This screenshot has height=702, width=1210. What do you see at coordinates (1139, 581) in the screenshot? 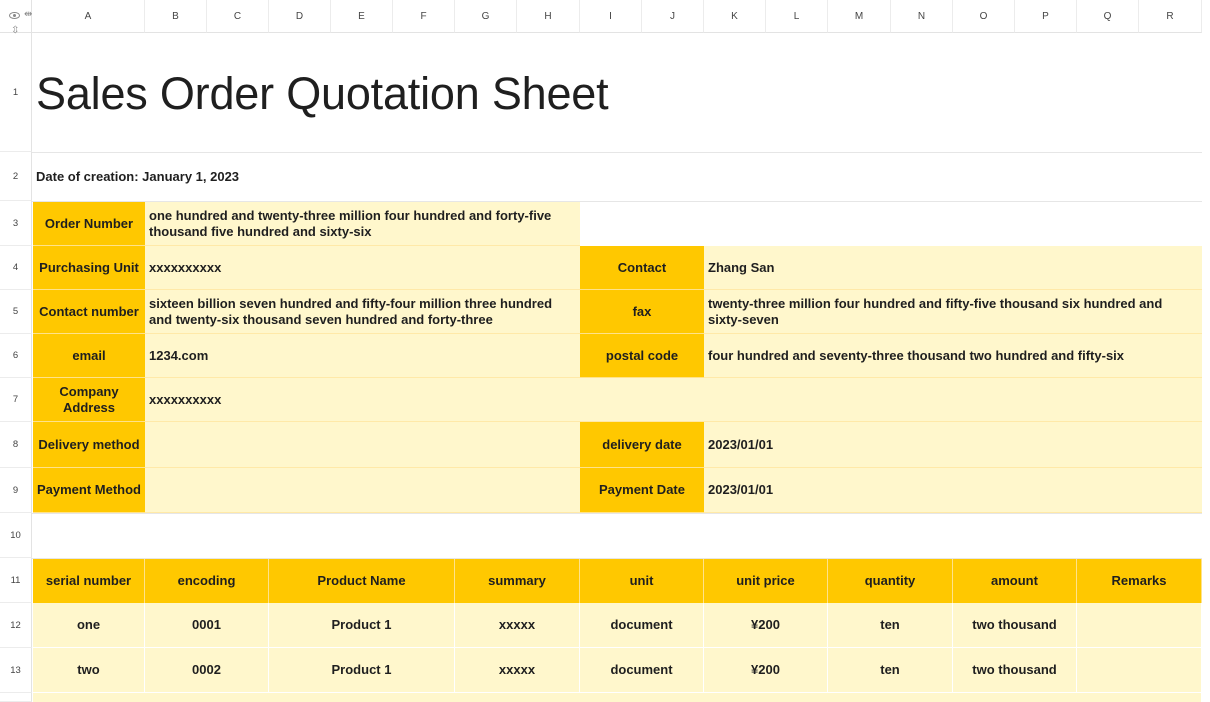
I see `header-remarks: Remarks` at bounding box center [1139, 581].